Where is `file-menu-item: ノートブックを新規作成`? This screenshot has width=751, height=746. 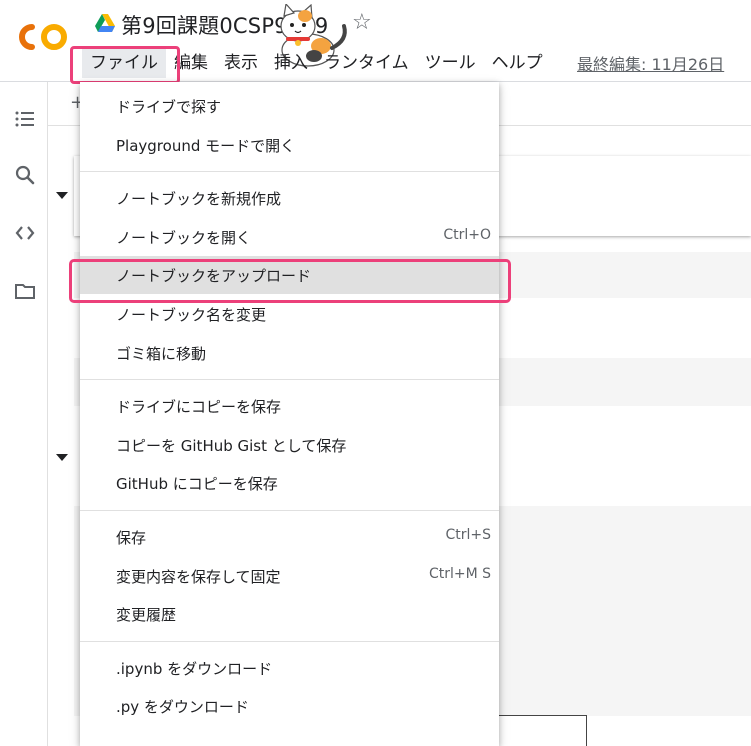 file-menu-item: ノートブックを新規作成 is located at coordinates (289, 198).